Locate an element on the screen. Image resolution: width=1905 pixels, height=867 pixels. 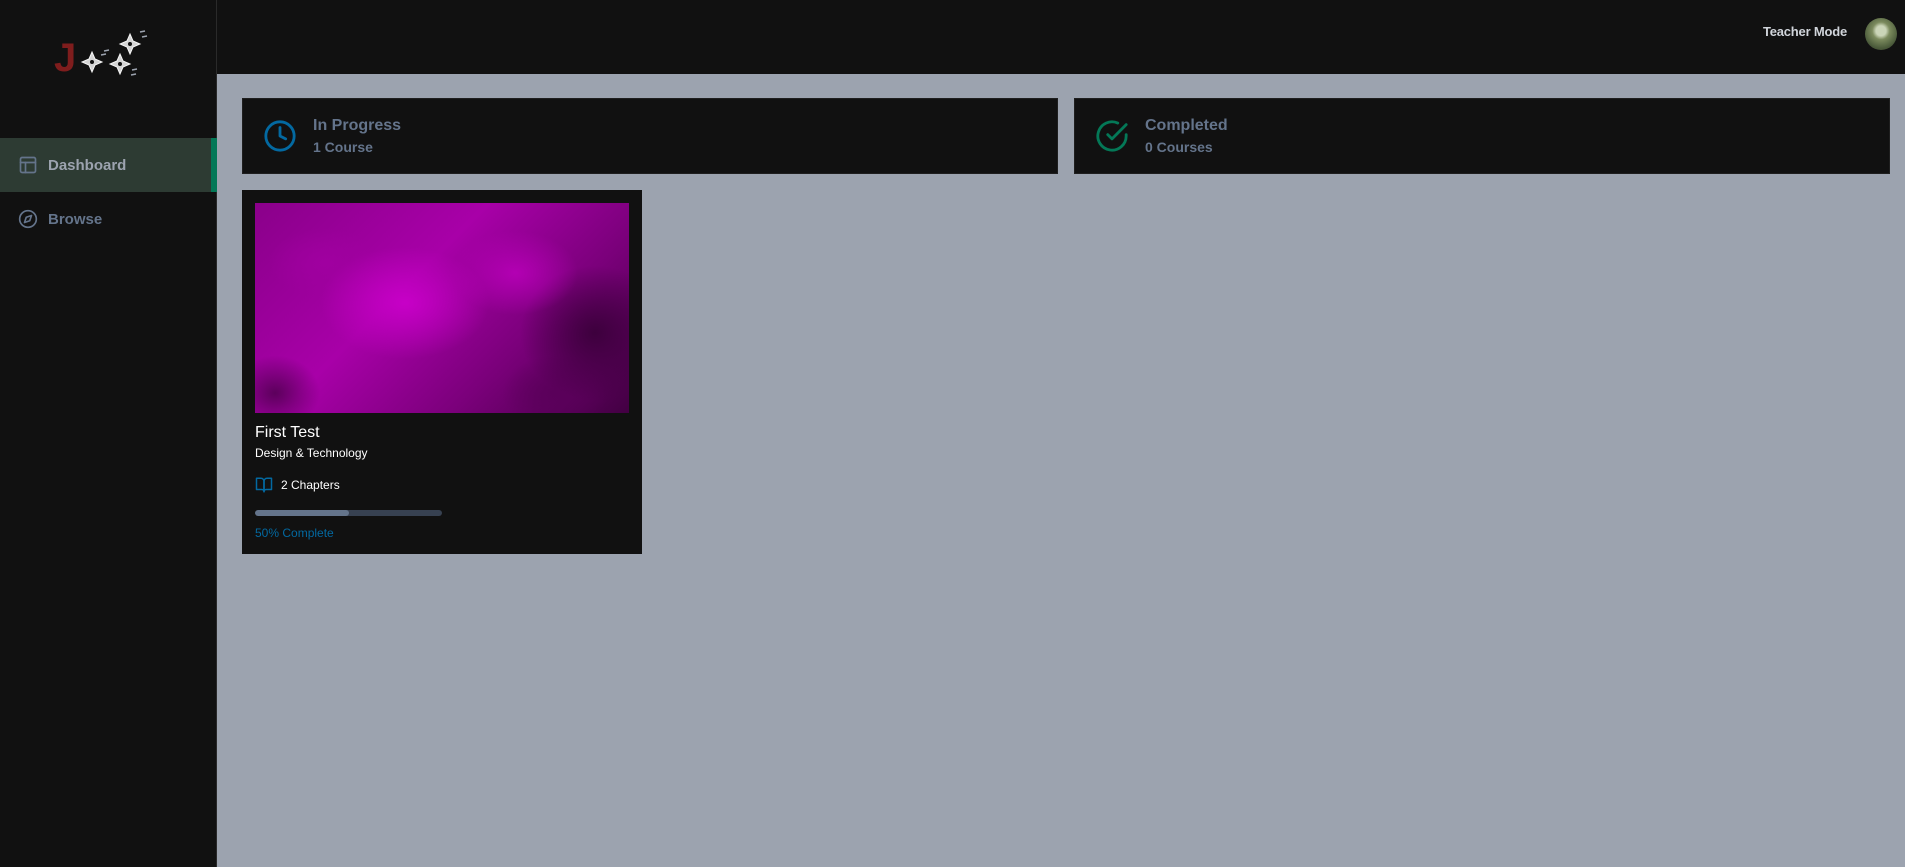
progress-fill is located at coordinates (302, 513).